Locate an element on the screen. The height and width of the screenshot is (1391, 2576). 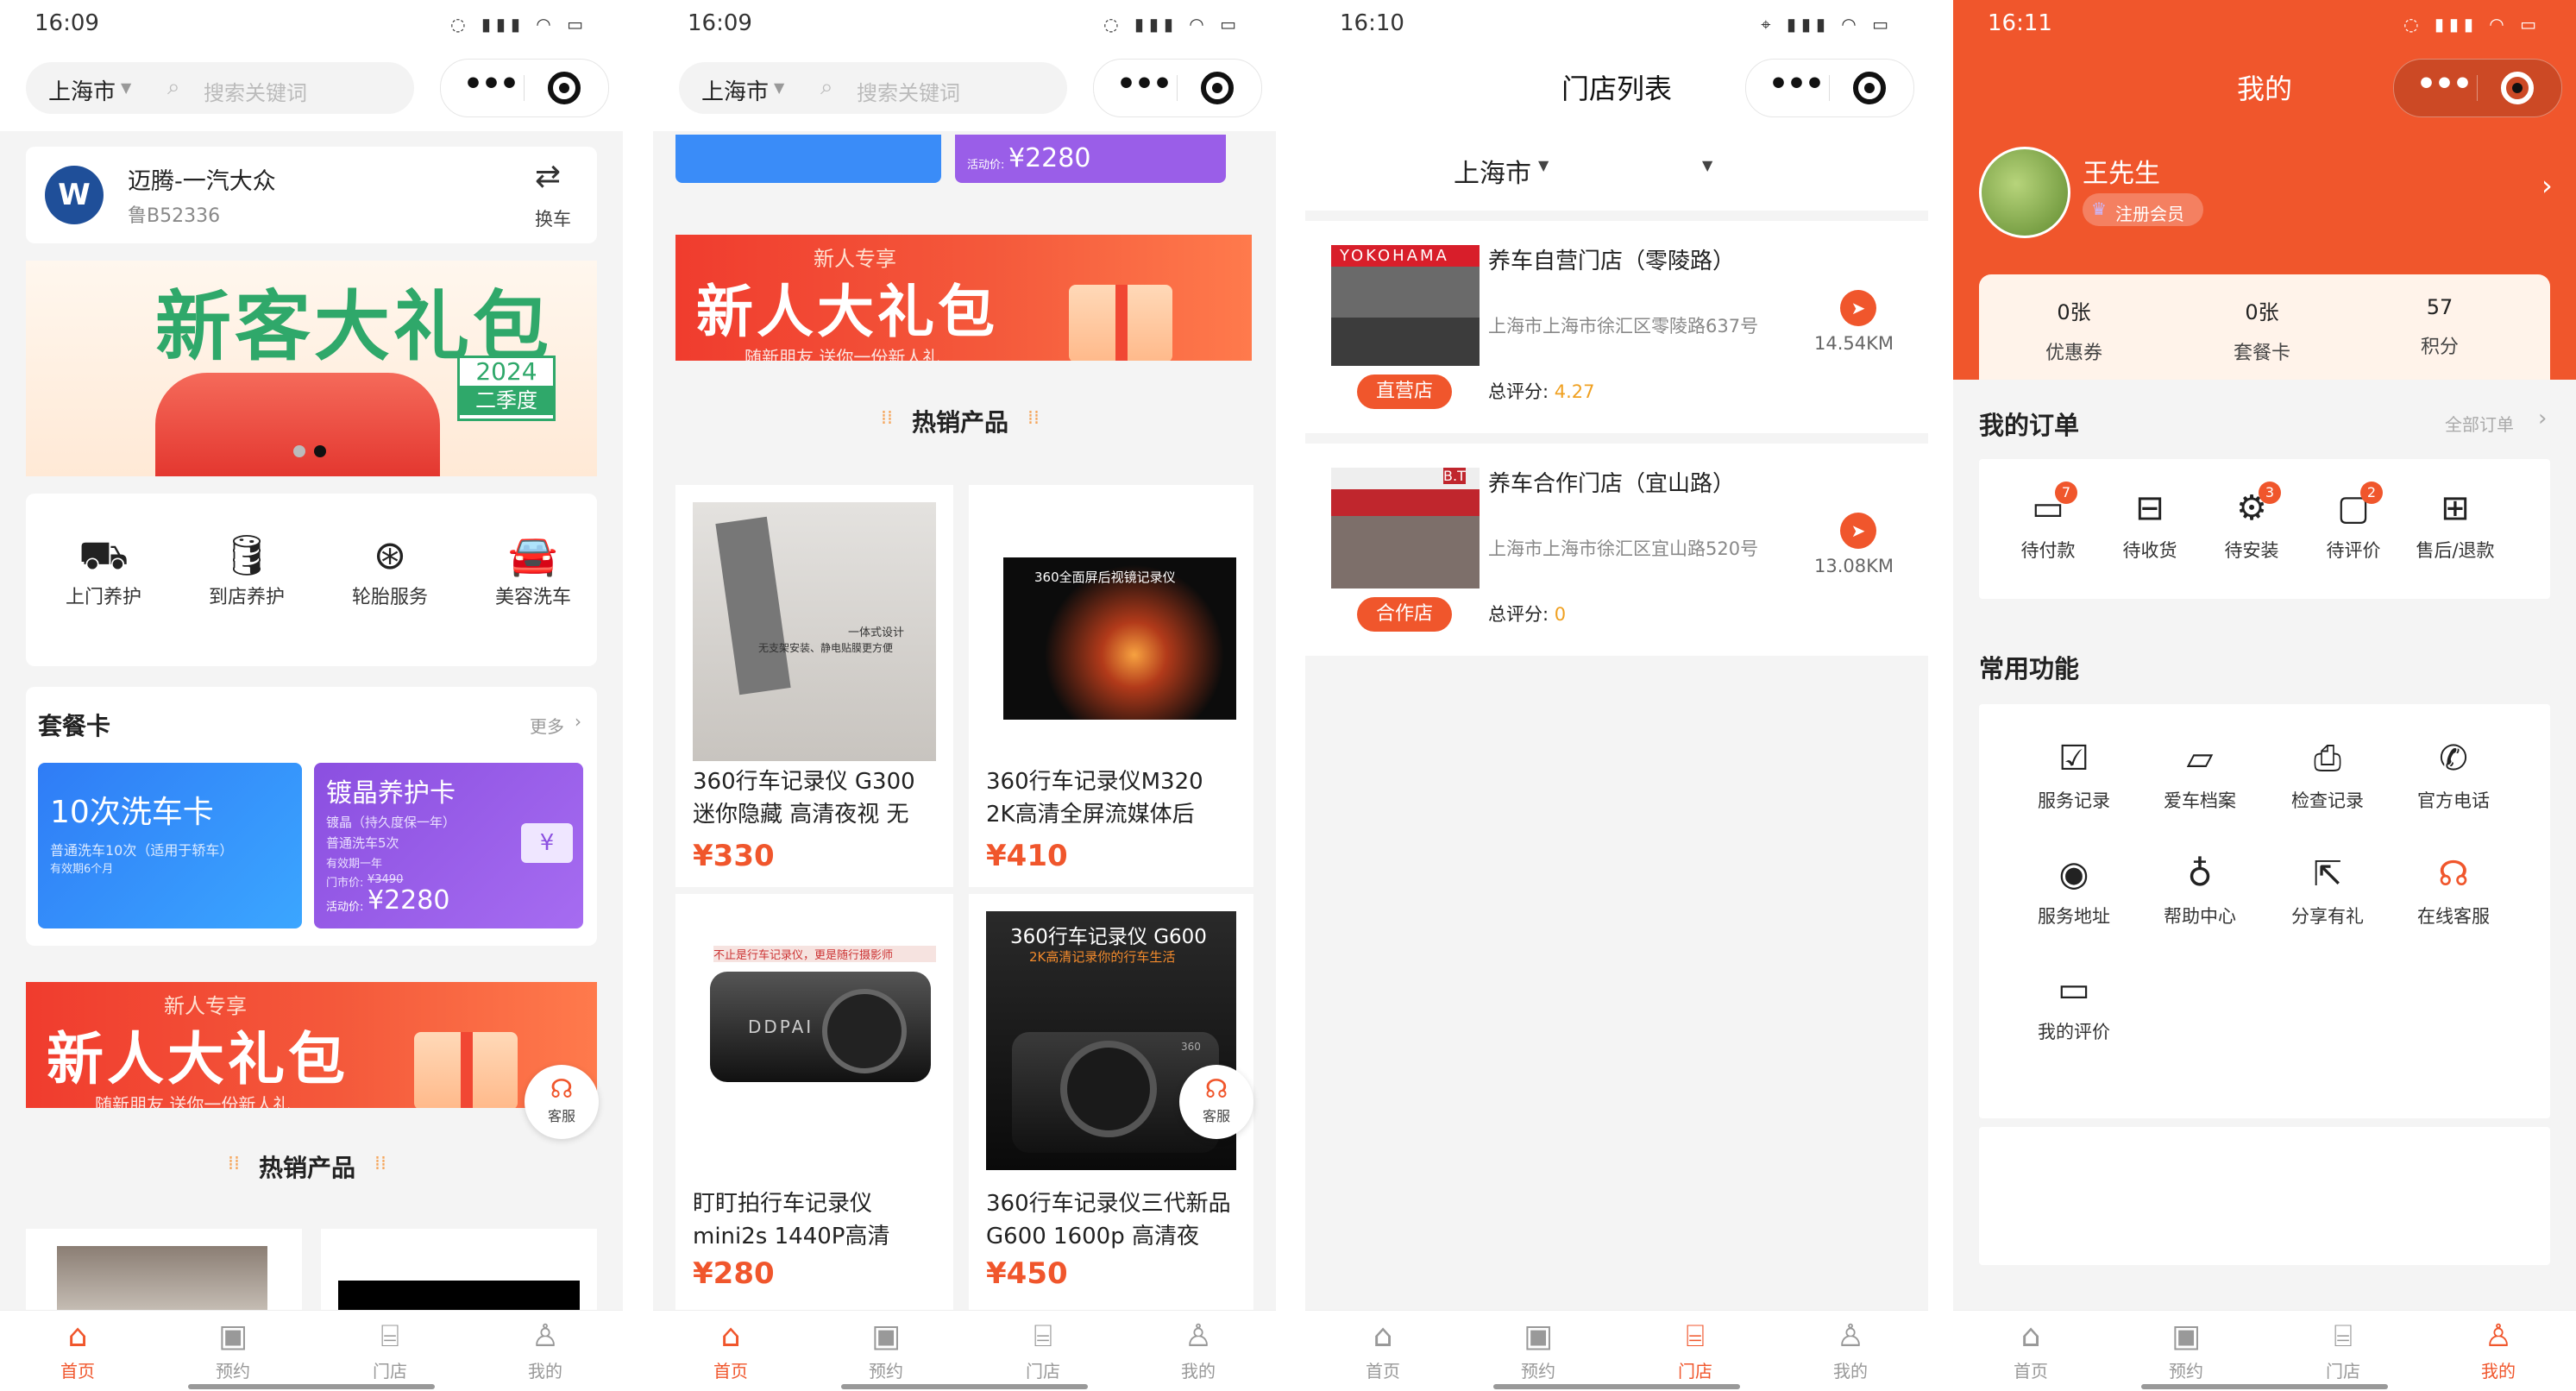
store-score: 总评分: 4.27 is located at coordinates (1541, 391).